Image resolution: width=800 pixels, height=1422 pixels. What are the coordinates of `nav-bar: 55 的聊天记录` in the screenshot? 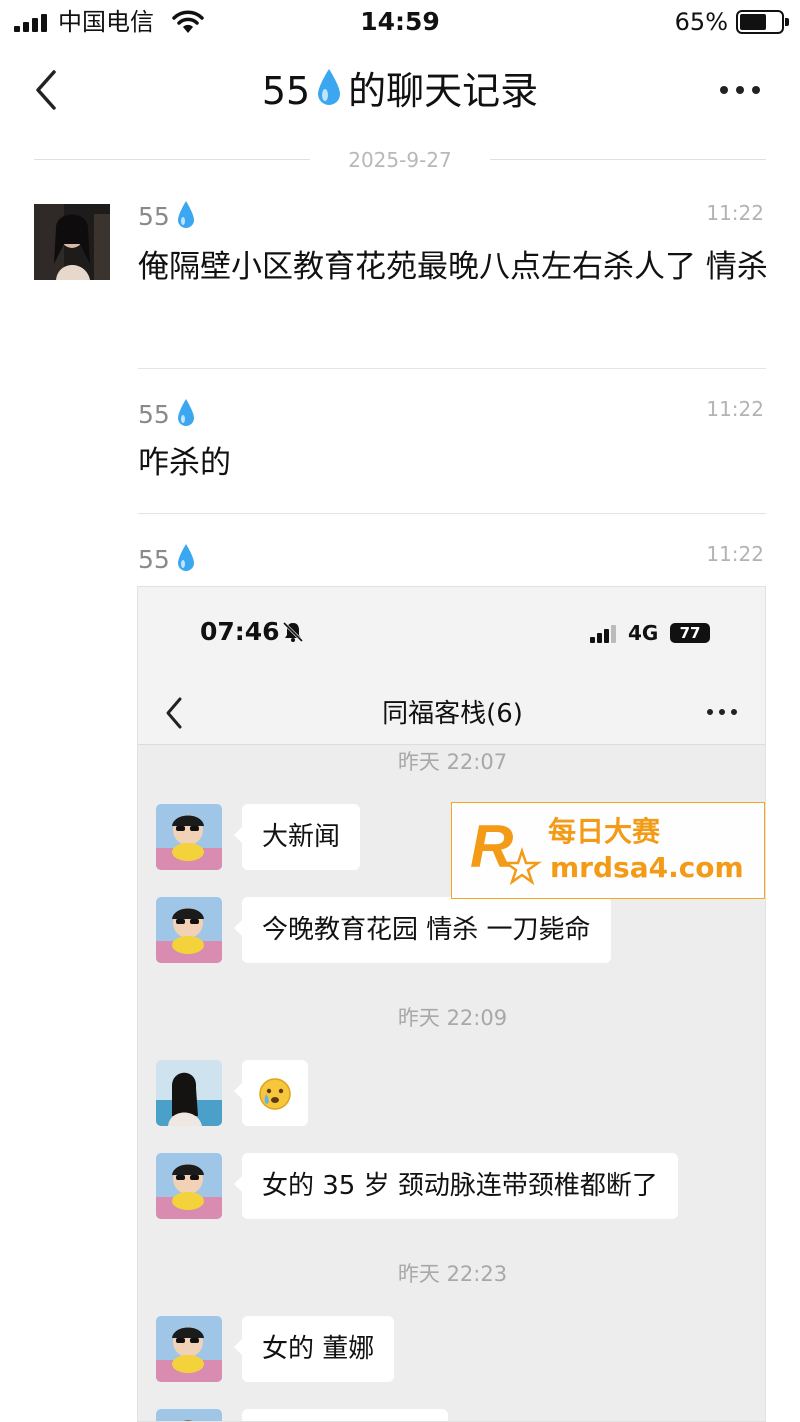 It's located at (400, 91).